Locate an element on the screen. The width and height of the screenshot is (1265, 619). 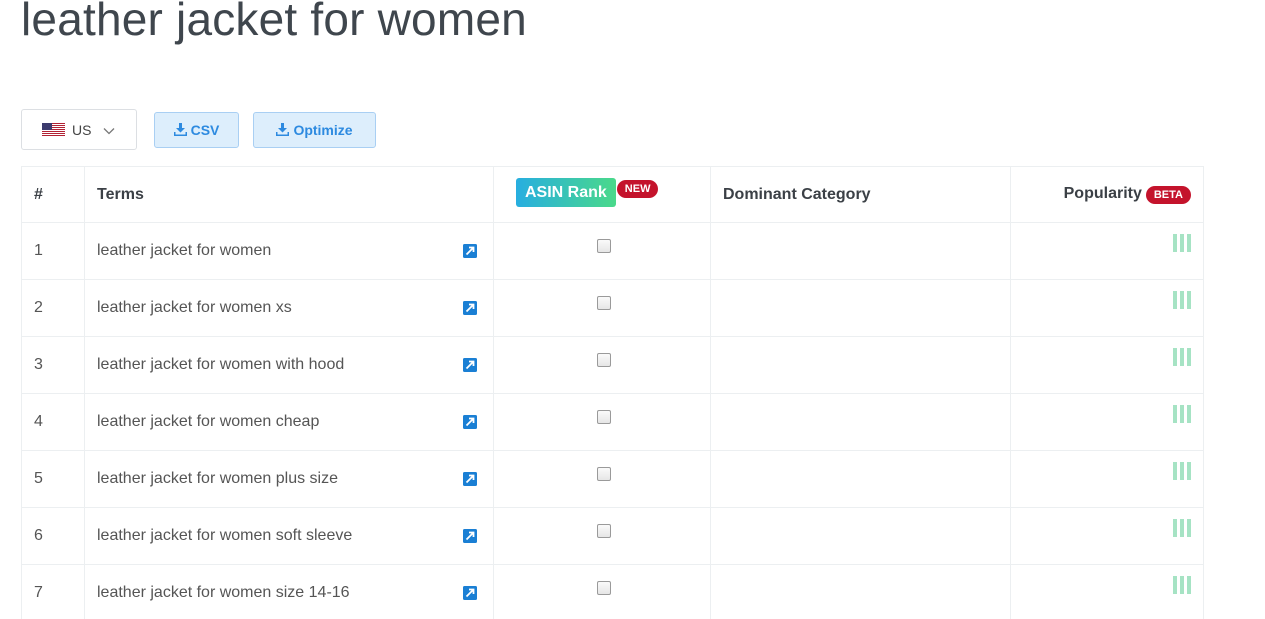
table-row: 5 leather jacket for women plus size is located at coordinates (612, 479).